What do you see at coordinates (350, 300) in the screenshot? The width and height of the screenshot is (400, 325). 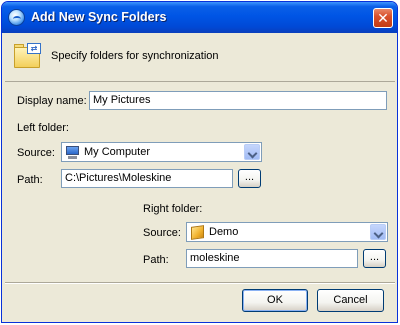 I see `cancel-button: Cancel` at bounding box center [350, 300].